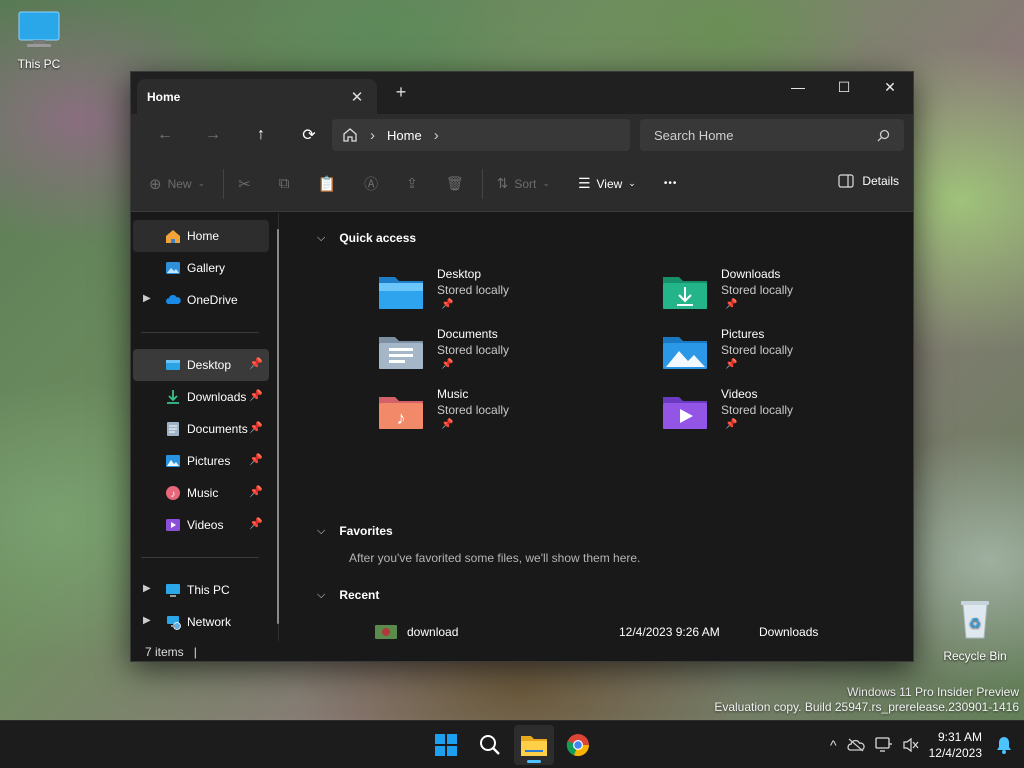 This screenshot has width=1024, height=768. Describe the element at coordinates (1004, 745) in the screenshot. I see `notification-bell-icon` at that location.